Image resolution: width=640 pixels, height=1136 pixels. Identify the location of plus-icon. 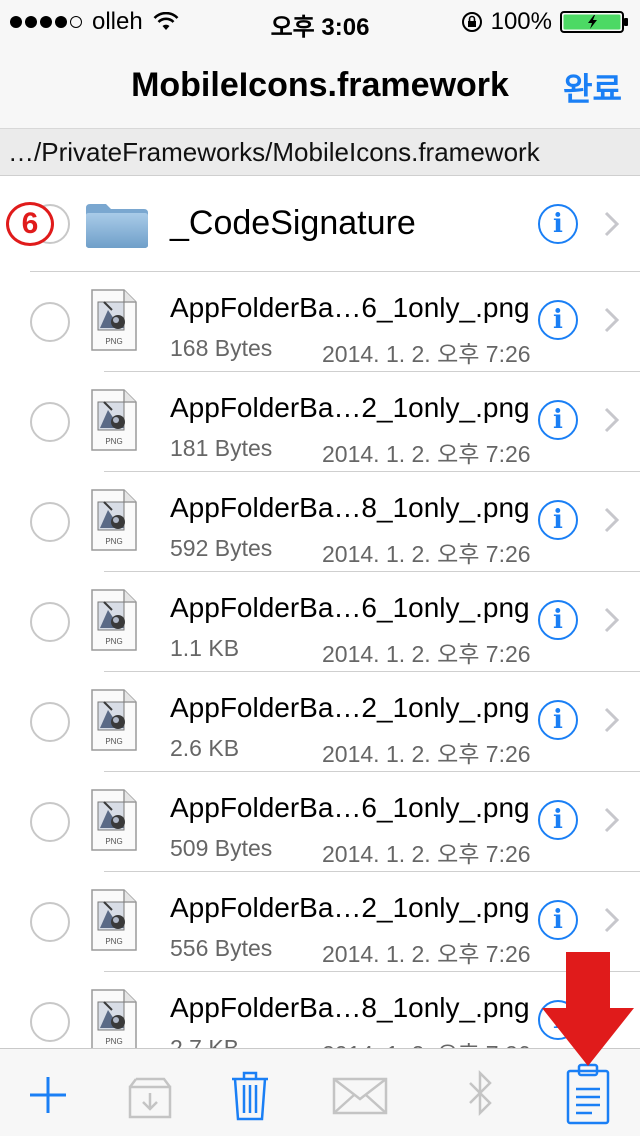
(48, 1095).